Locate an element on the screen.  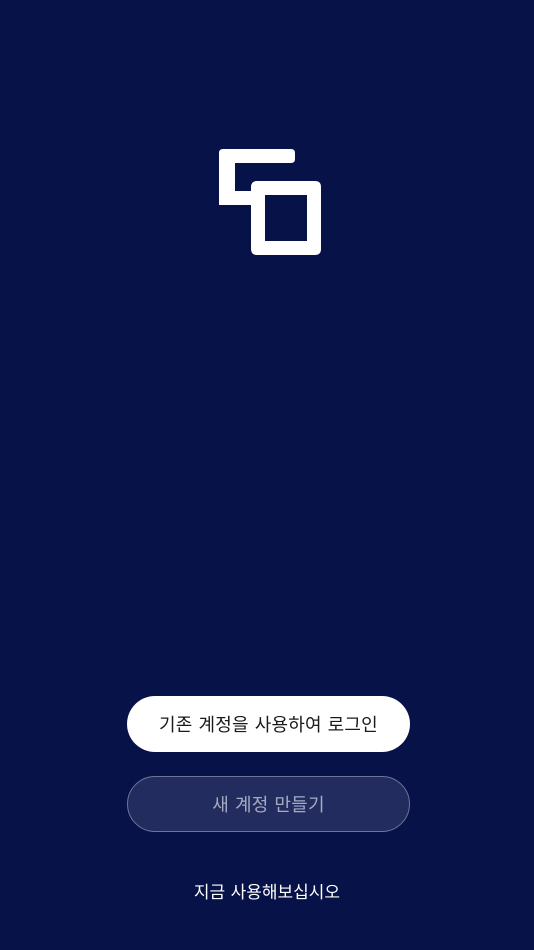
try-now-link: 지금 사용해보십시오 is located at coordinates (267, 890).